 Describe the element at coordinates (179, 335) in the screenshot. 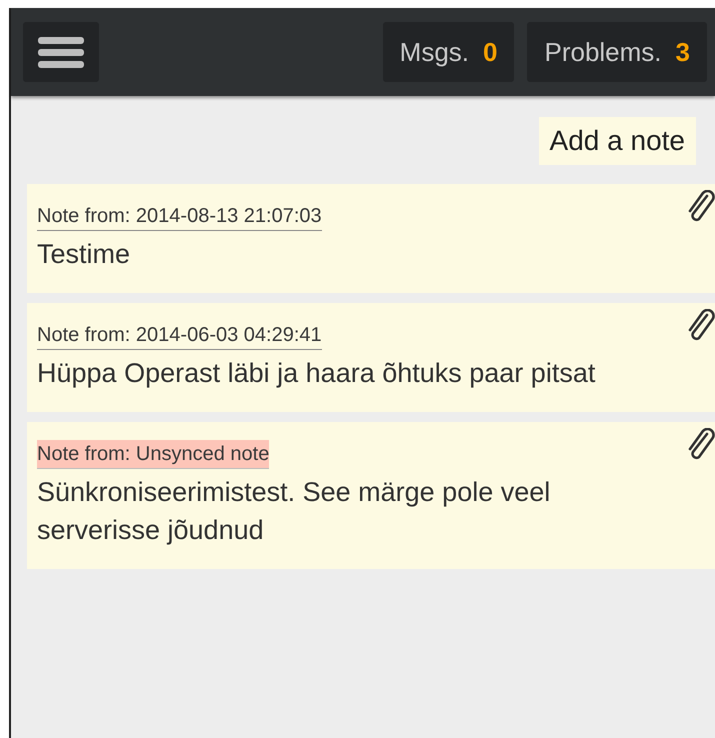

I see `note-header: Note from: 2014-06-03 04:29:41` at that location.